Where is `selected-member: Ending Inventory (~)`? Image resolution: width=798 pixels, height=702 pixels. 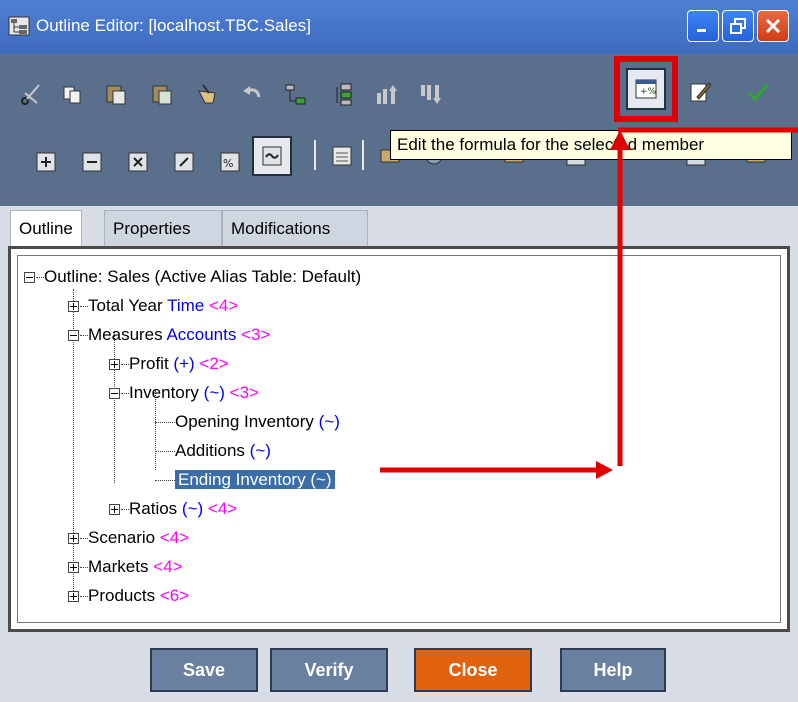
selected-member: Ending Inventory (~) is located at coordinates (255, 479).